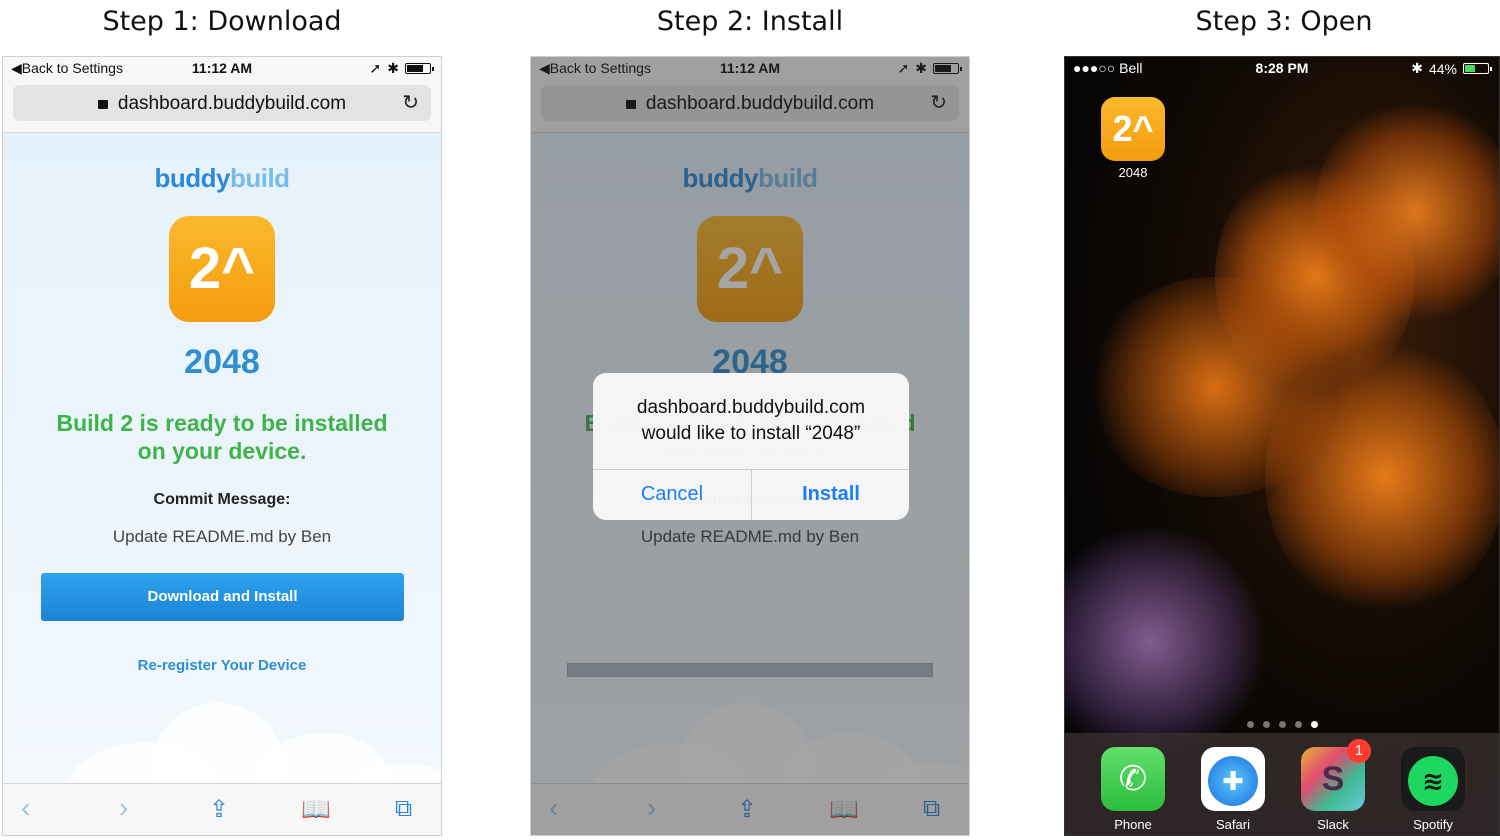 Image resolution: width=1500 pixels, height=840 pixels. Describe the element at coordinates (1433, 779) in the screenshot. I see `spotify-icon: ≋` at that location.